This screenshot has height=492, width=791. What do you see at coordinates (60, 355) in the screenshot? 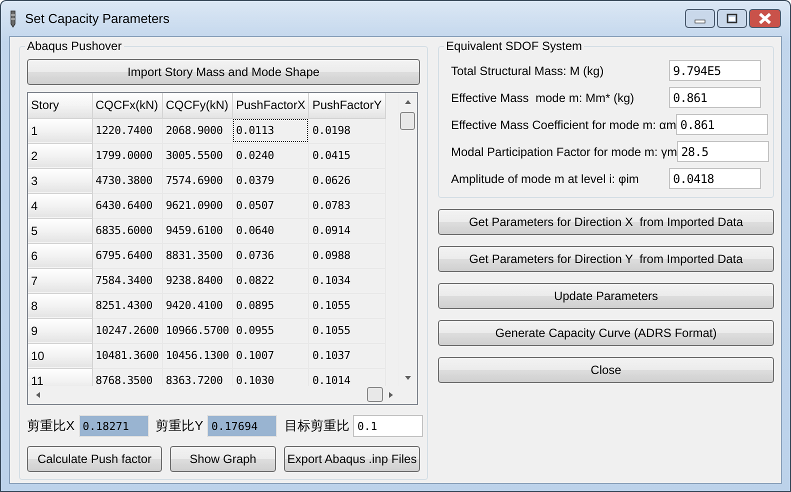
I see `row-header: 10` at bounding box center [60, 355].